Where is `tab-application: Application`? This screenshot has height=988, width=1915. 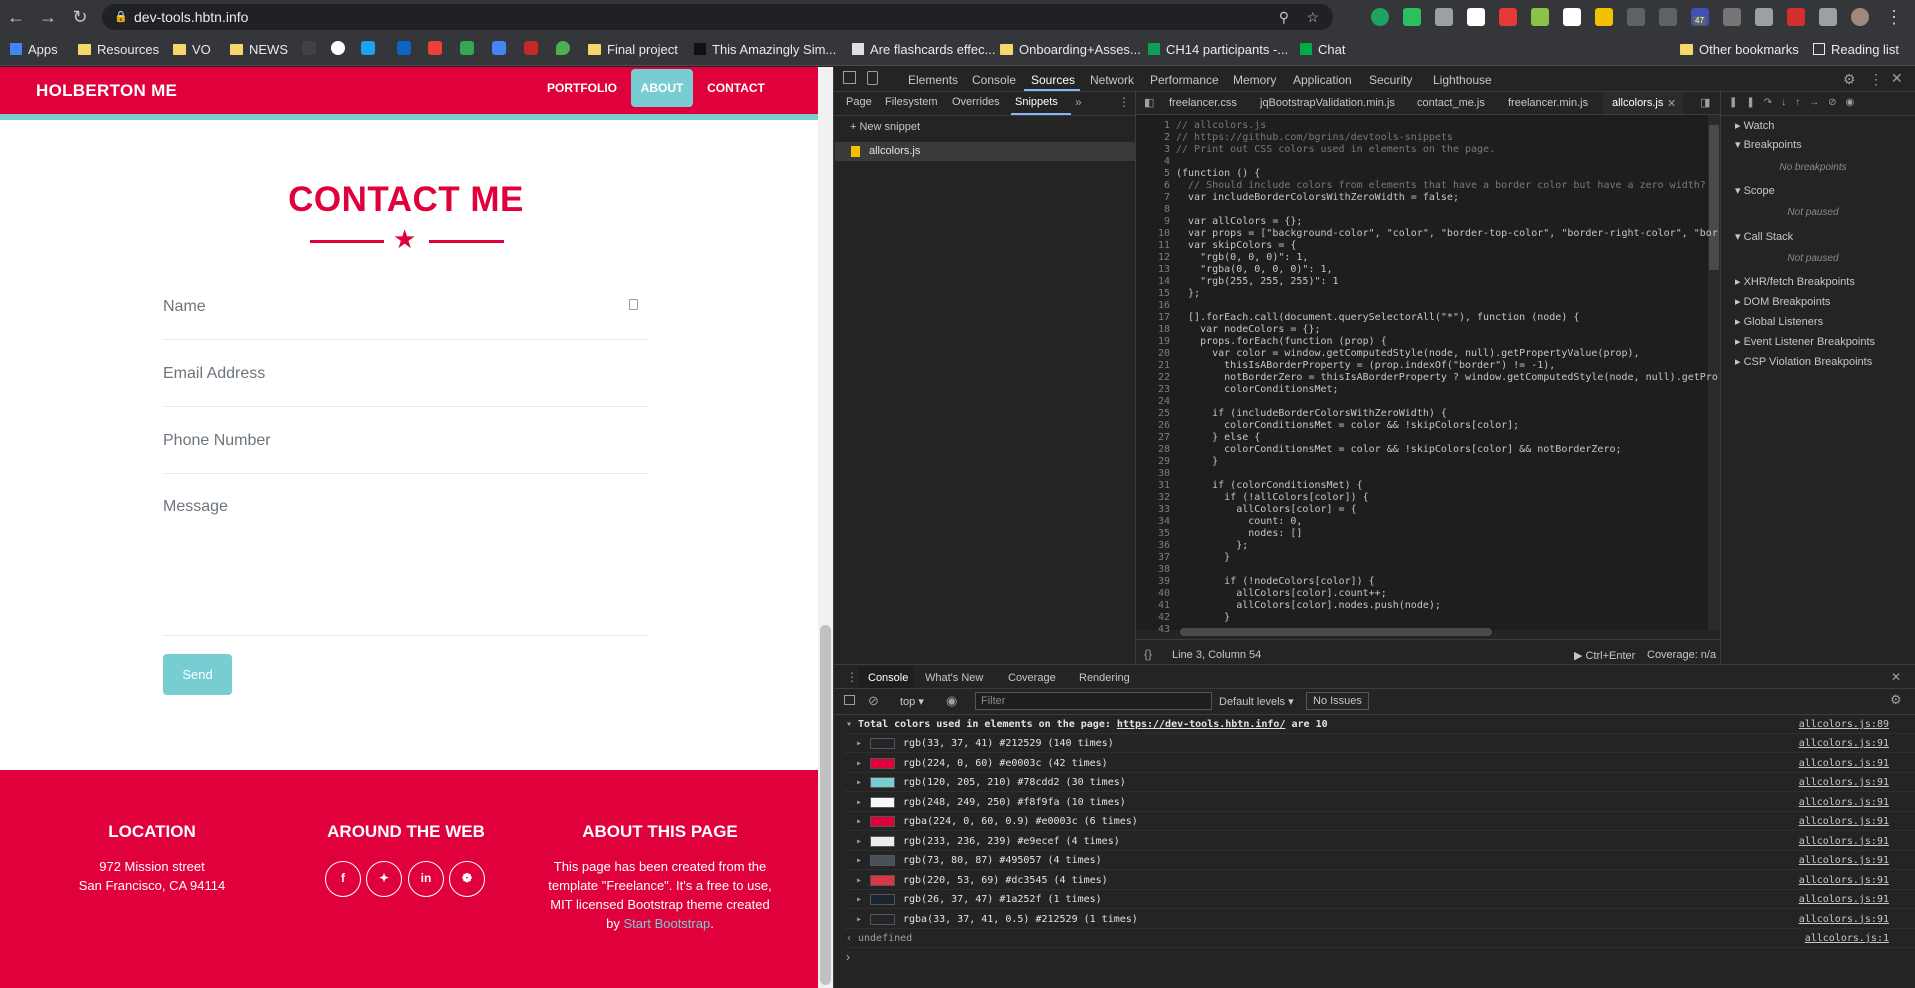
tab-application: Application is located at coordinates (1322, 80).